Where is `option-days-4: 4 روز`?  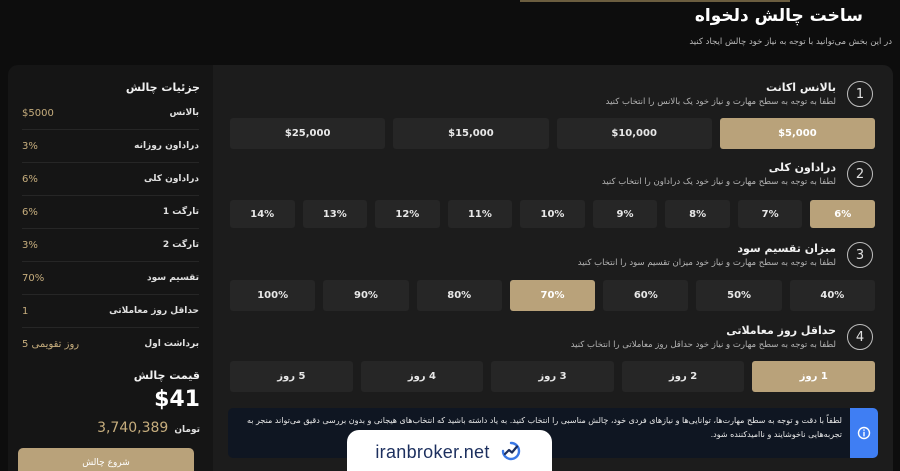
option-days-4: 4 روز is located at coordinates (422, 376).